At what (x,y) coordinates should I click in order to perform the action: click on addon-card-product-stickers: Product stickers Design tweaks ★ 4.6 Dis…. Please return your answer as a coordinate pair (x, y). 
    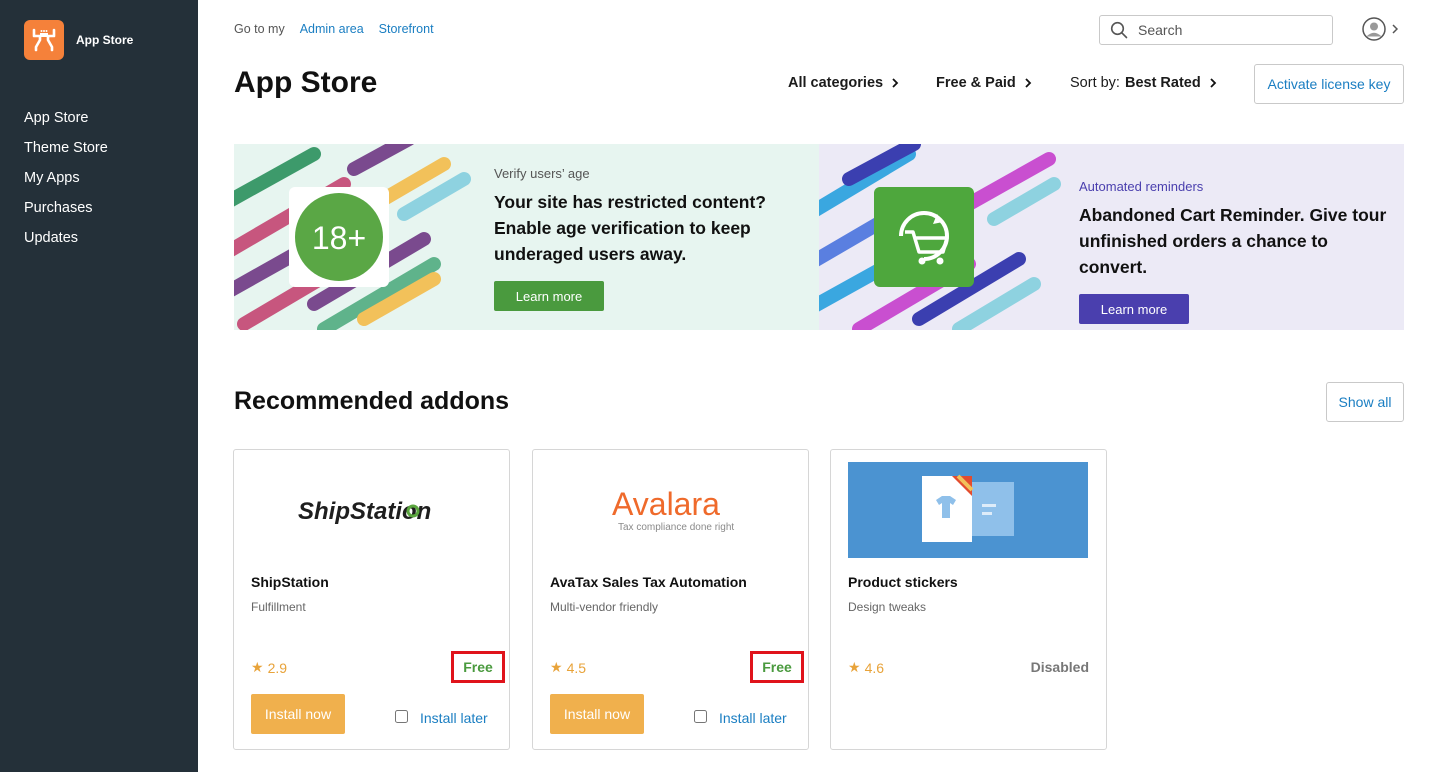
    Looking at the image, I should click on (968, 599).